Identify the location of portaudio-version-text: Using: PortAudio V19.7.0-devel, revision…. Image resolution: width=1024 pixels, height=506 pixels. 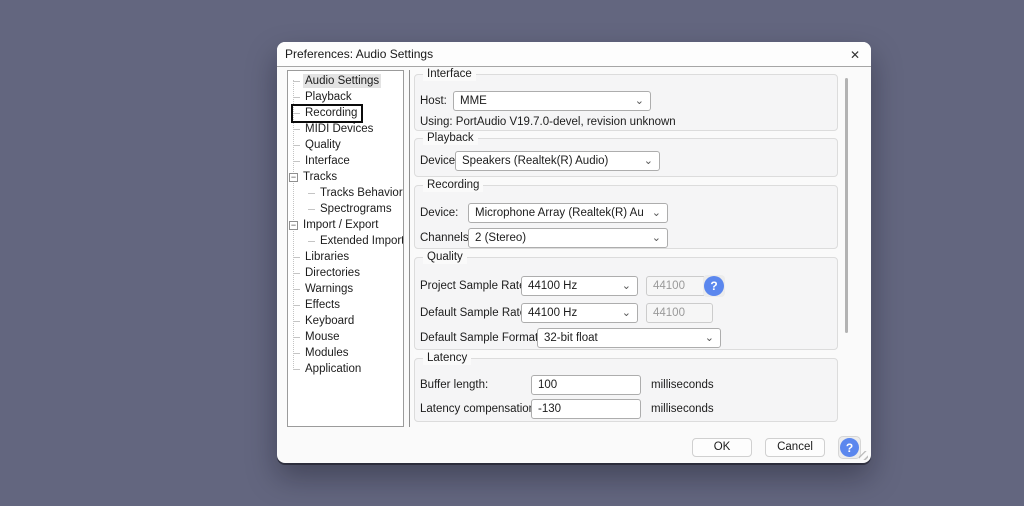
(548, 122).